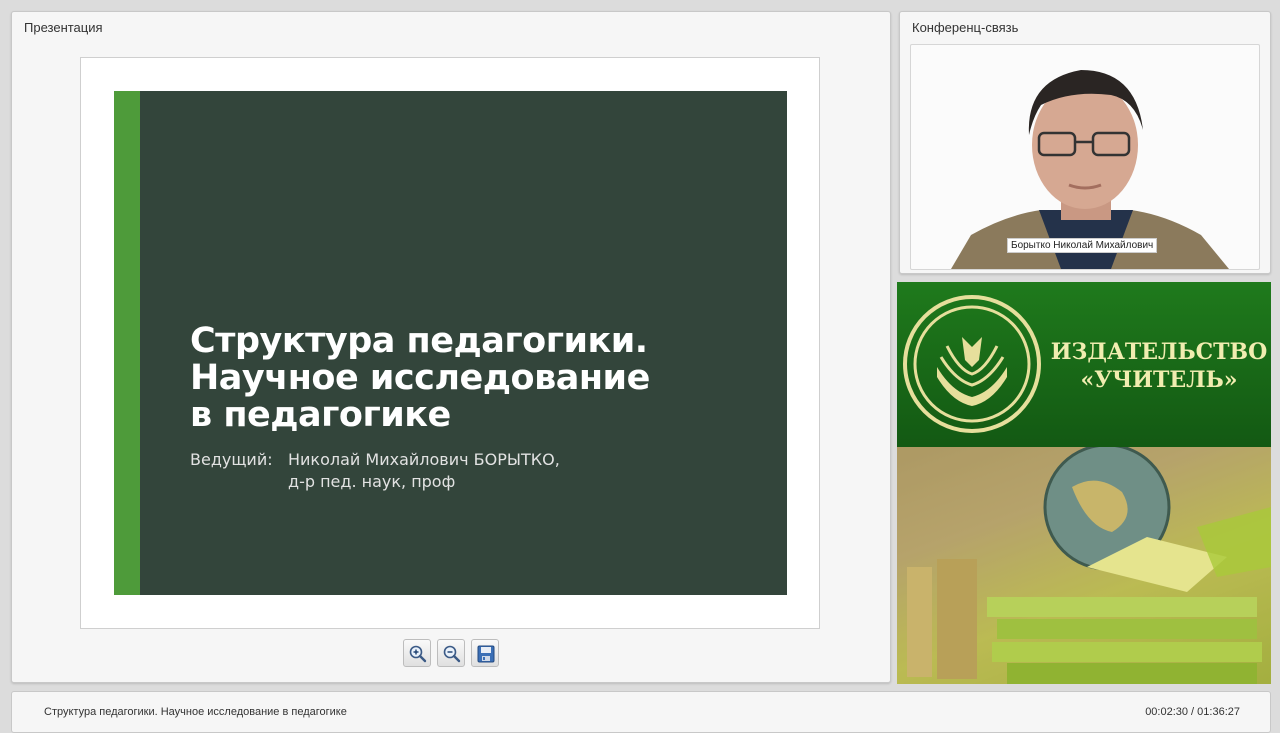  What do you see at coordinates (972, 364) in the screenshot?
I see `book-tulip-logo-icon` at bounding box center [972, 364].